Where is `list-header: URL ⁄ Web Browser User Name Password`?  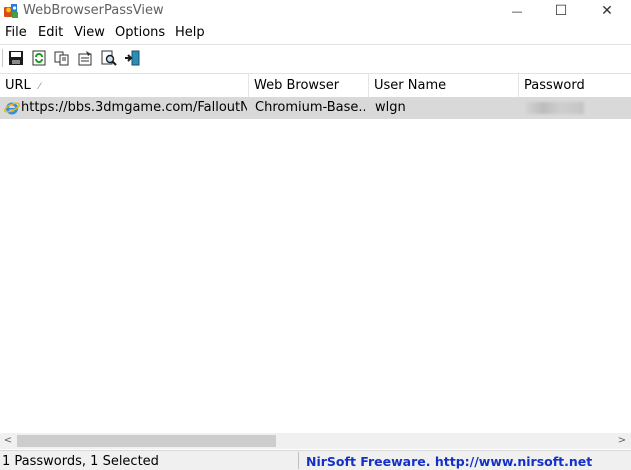 list-header: URL ⁄ Web Browser User Name Password is located at coordinates (315, 85).